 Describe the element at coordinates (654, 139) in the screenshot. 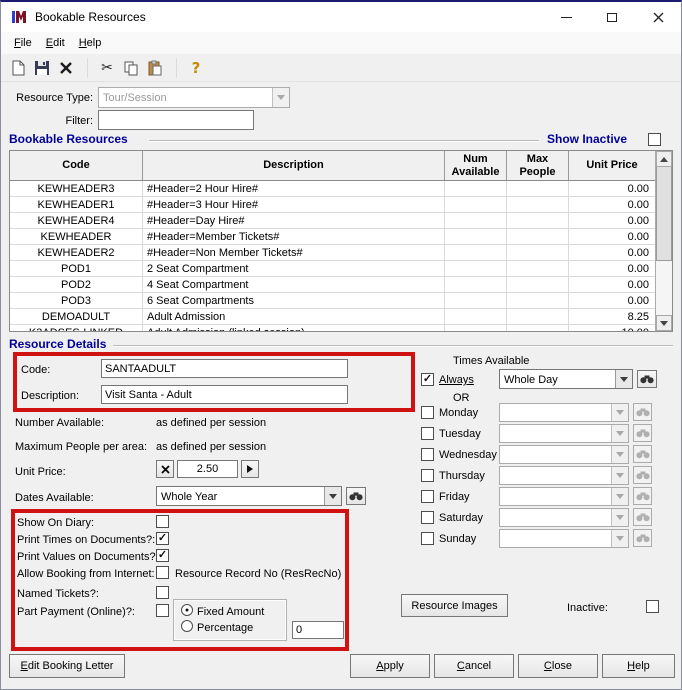

I see `show-inactive-checkbox` at that location.